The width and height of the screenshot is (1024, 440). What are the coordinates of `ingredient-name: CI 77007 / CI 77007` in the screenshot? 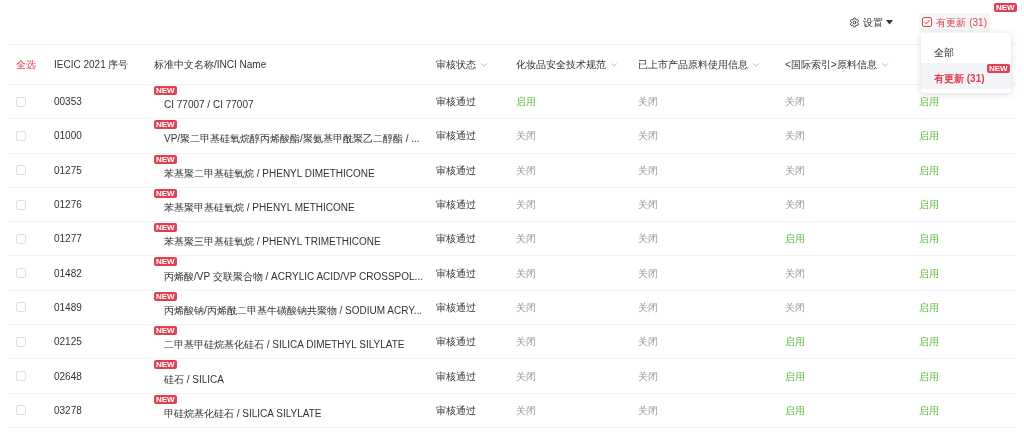 It's located at (209, 105).